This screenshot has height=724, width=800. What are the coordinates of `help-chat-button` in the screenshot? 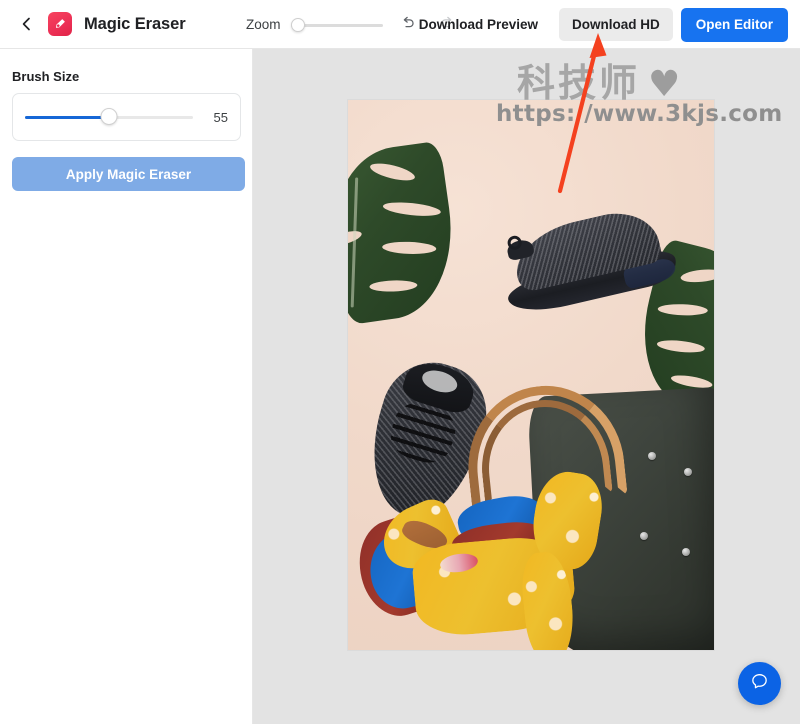 It's located at (759, 683).